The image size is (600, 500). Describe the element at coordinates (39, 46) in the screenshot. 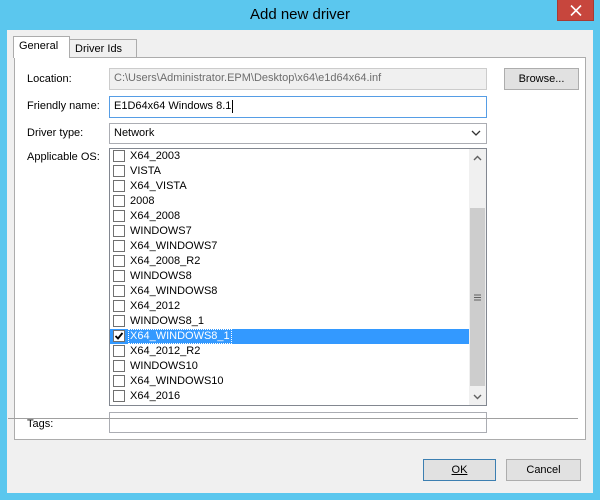

I see `tab-general-label: General` at that location.